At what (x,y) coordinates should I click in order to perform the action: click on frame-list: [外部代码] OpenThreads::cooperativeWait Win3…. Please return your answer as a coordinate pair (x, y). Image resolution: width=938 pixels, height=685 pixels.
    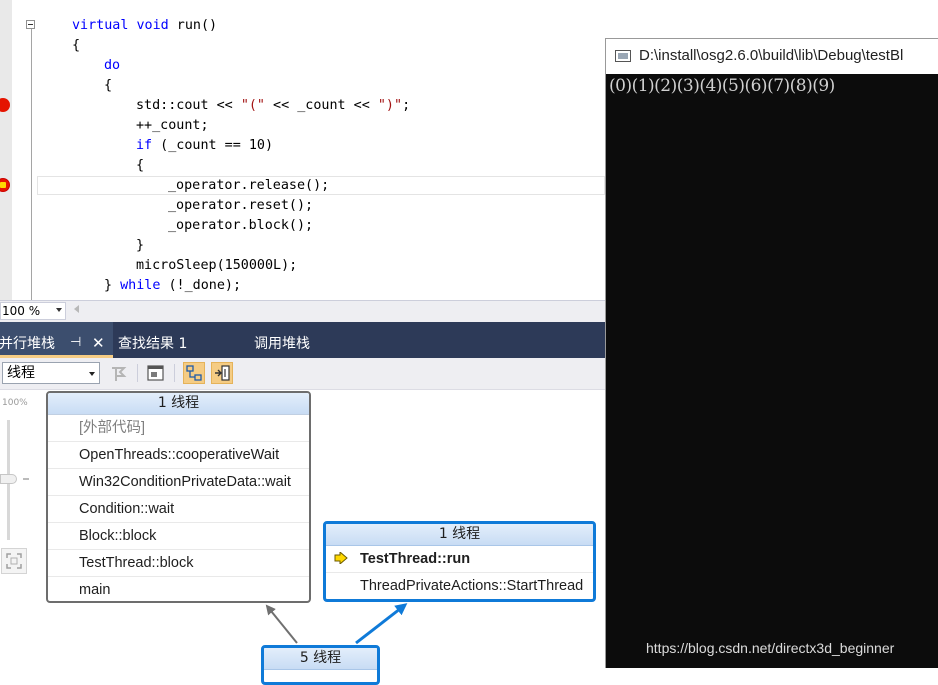
    Looking at the image, I should click on (178, 508).